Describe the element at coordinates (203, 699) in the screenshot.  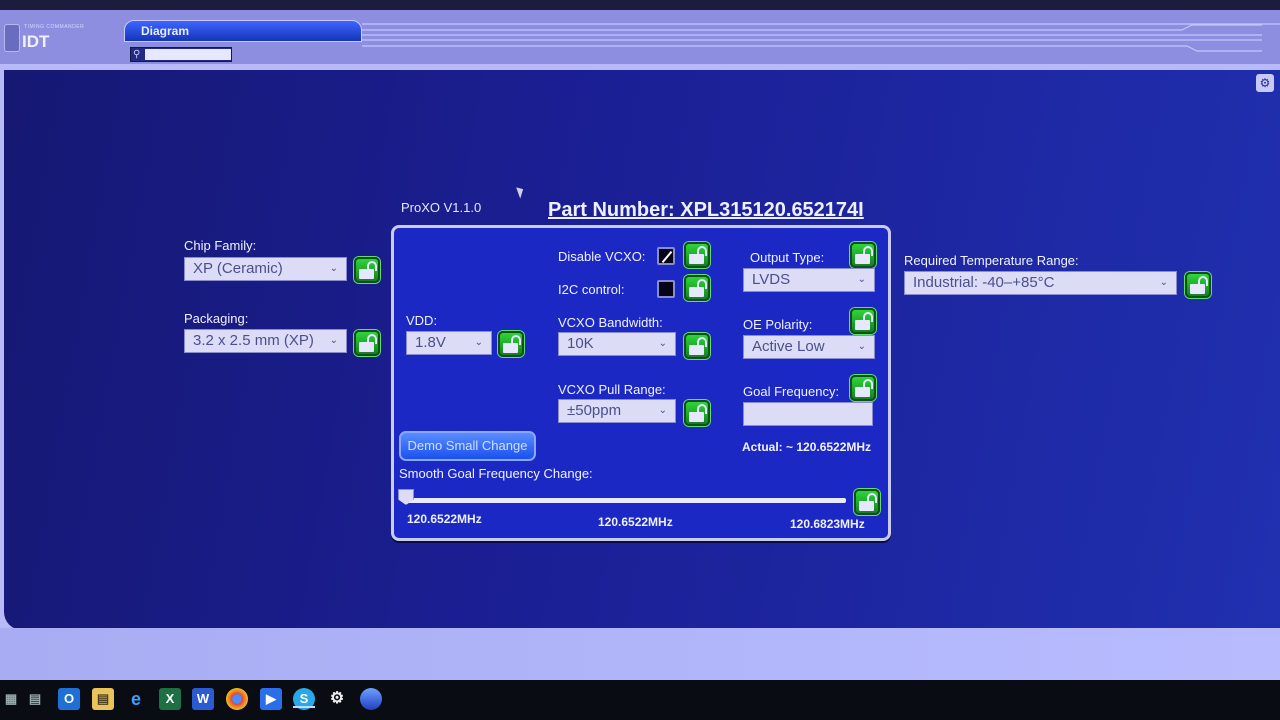
I see `word-icon: W` at that location.